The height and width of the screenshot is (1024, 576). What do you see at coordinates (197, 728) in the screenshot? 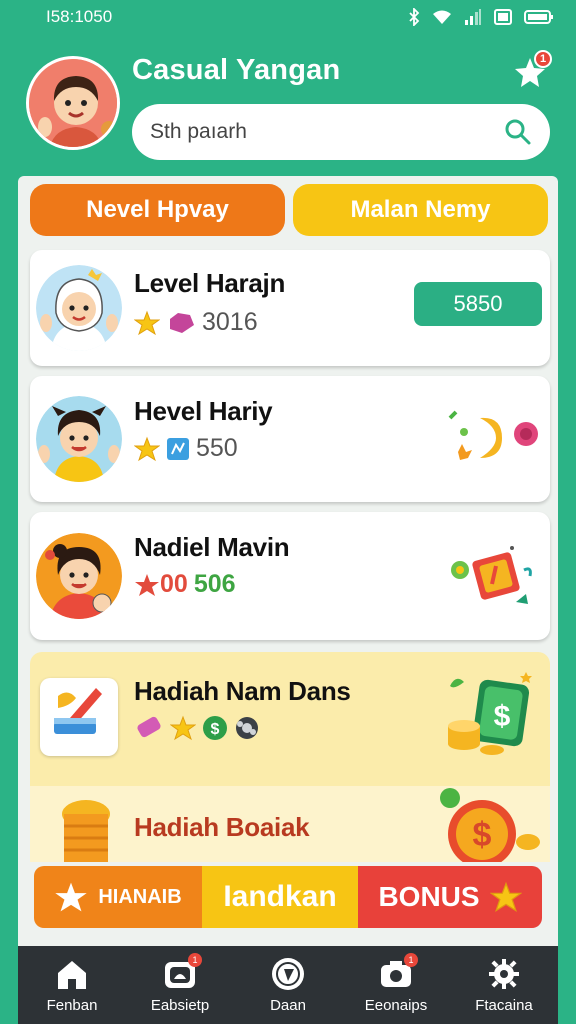
I see `card-meta: $` at bounding box center [197, 728].